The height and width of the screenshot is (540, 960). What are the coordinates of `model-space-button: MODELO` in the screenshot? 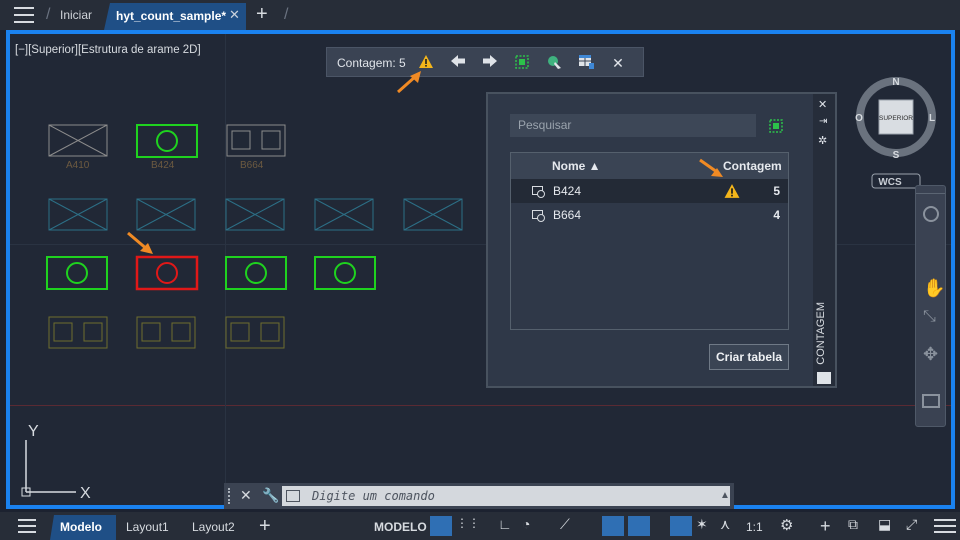 It's located at (400, 527).